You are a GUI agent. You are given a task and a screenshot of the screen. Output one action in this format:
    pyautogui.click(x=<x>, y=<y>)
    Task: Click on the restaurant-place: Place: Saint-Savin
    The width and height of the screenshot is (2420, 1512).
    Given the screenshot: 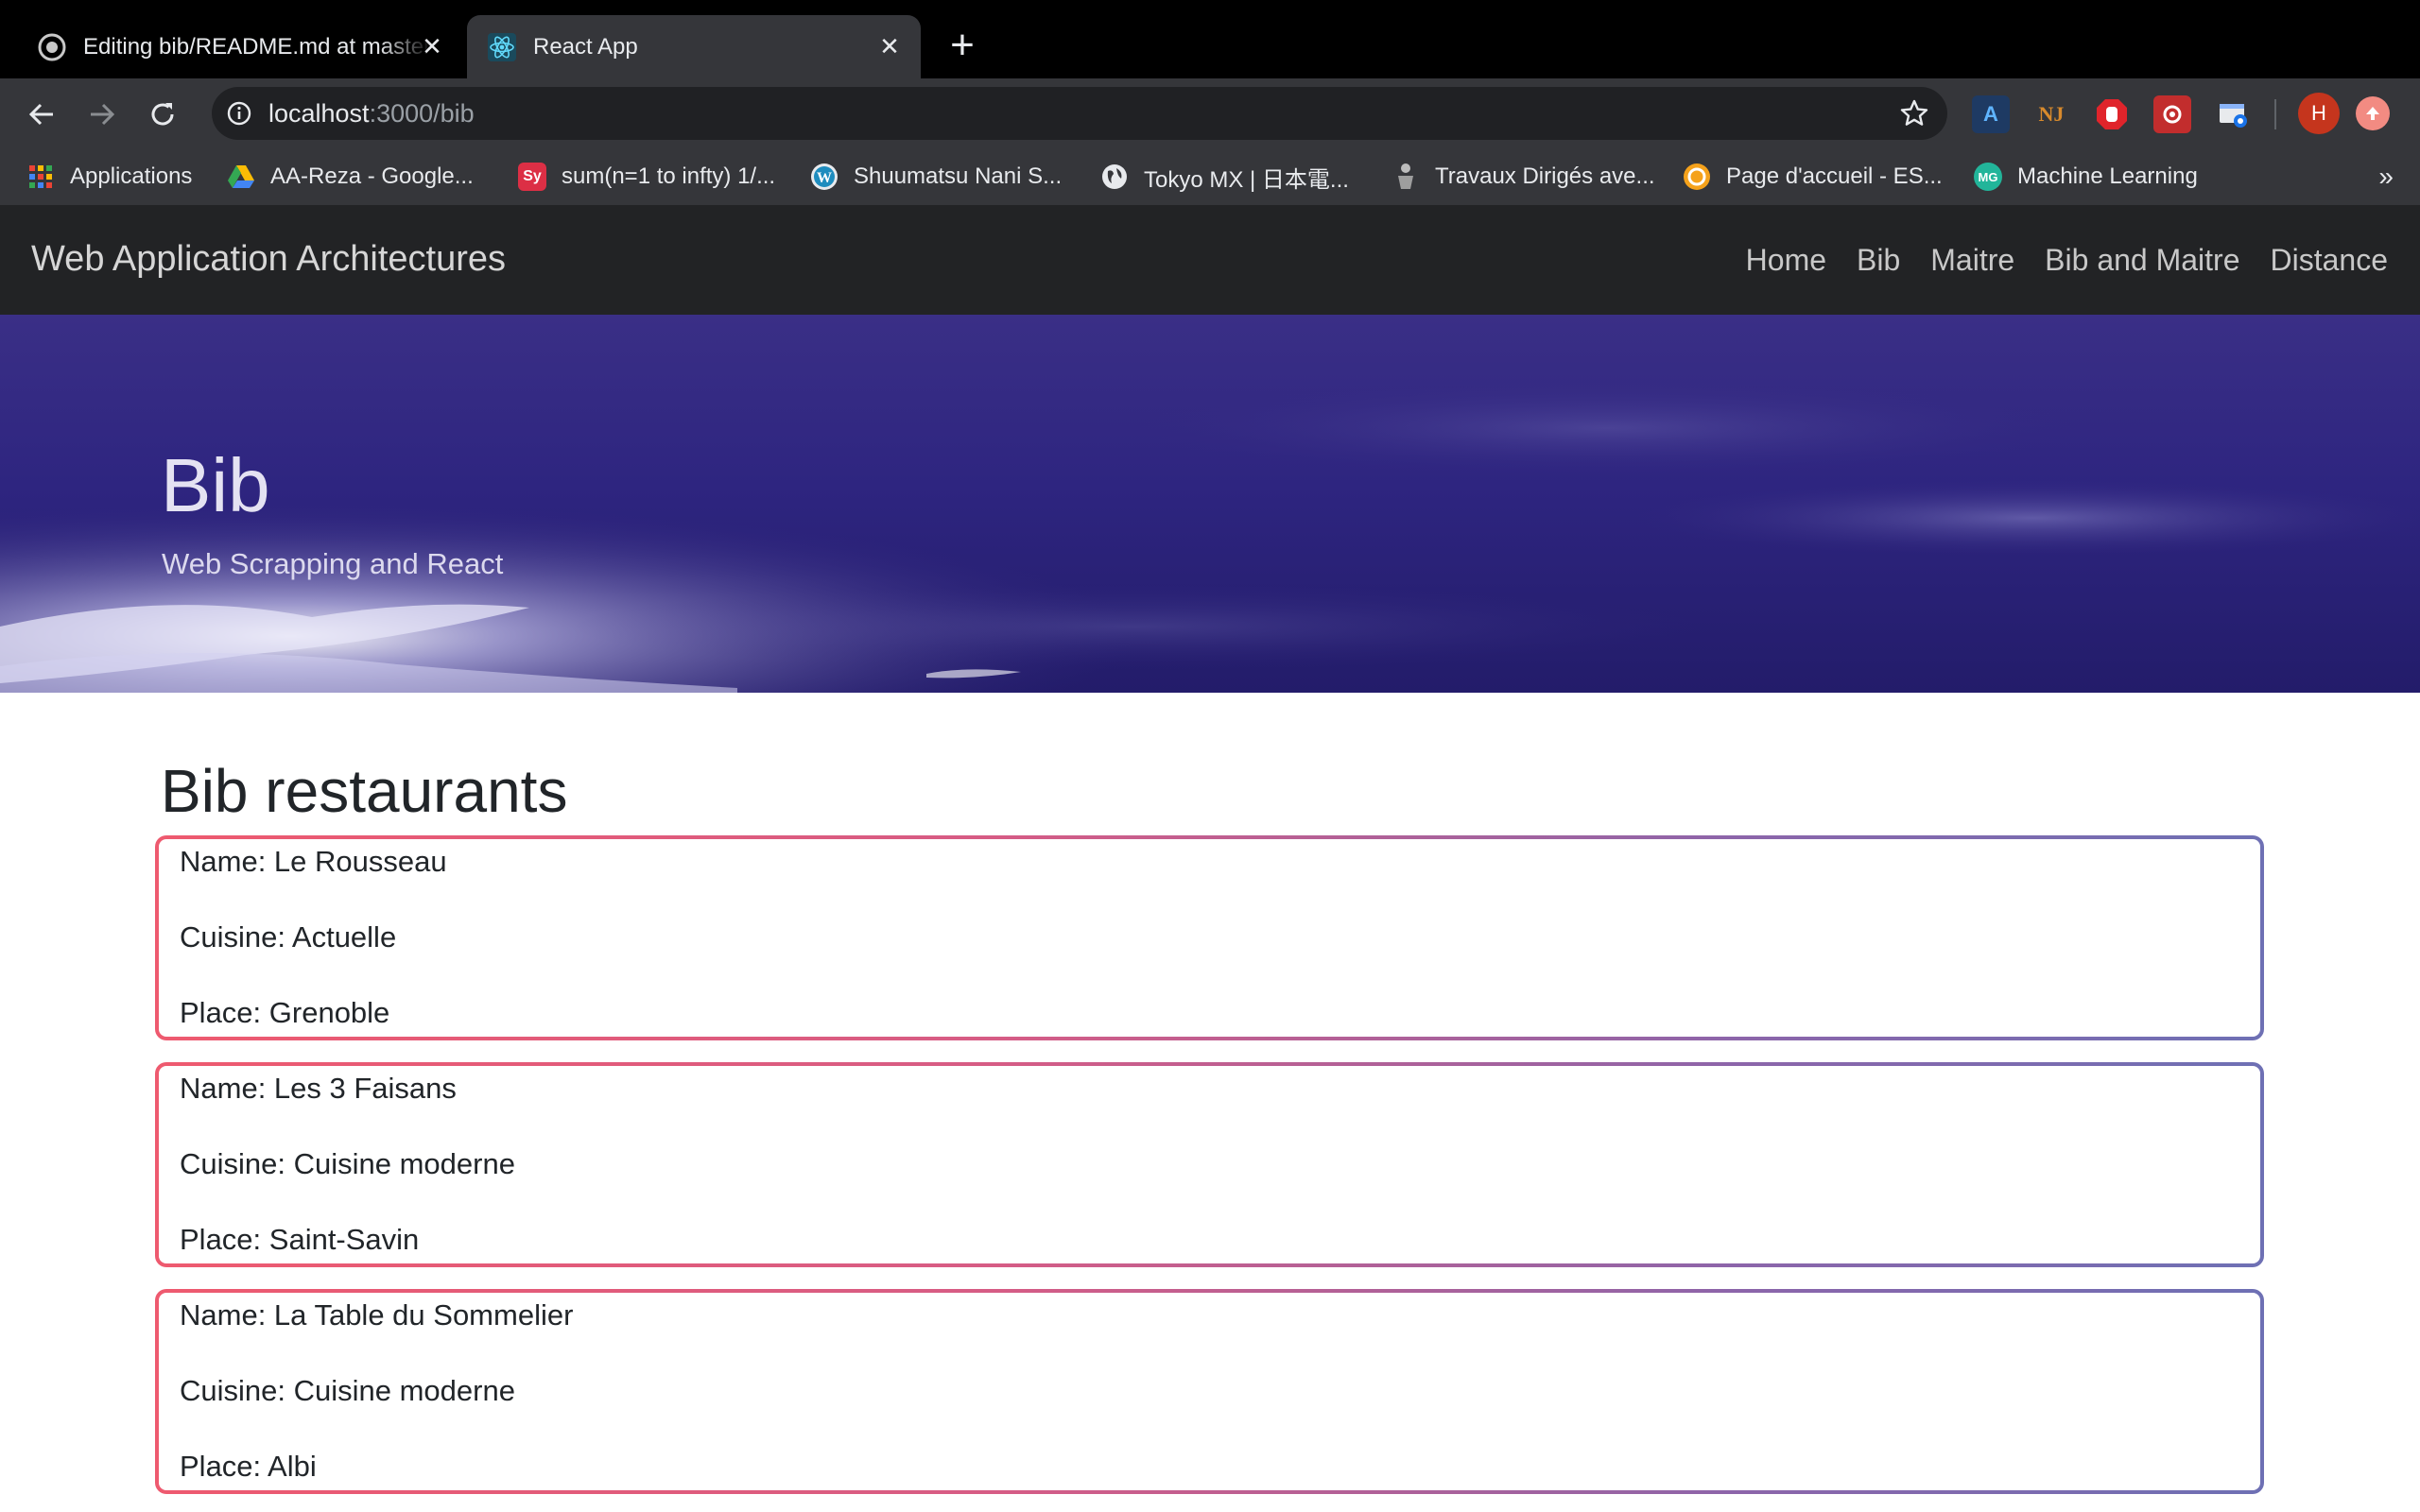 What is the action you would take?
    pyautogui.click(x=300, y=1239)
    